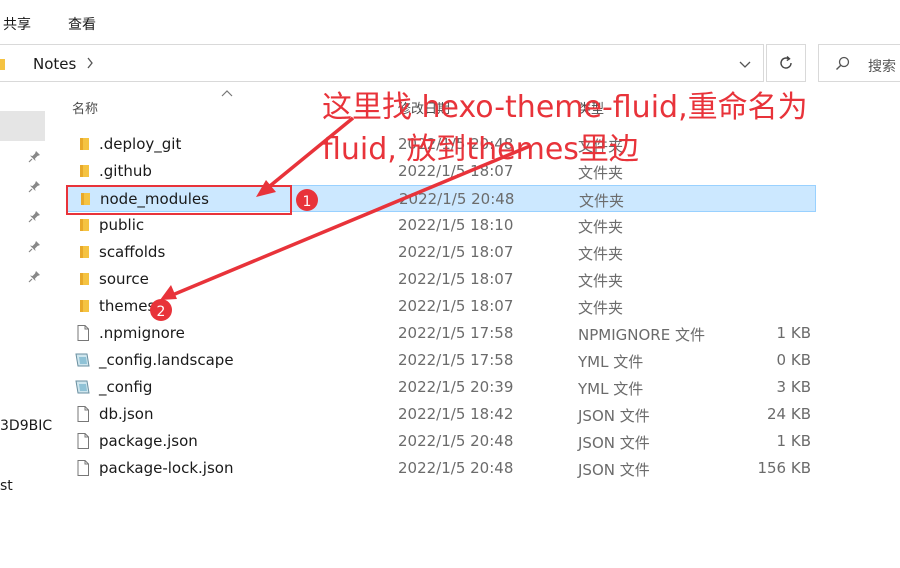 The height and width of the screenshot is (568, 900). What do you see at coordinates (179, 200) in the screenshot?
I see `highlight-box` at bounding box center [179, 200].